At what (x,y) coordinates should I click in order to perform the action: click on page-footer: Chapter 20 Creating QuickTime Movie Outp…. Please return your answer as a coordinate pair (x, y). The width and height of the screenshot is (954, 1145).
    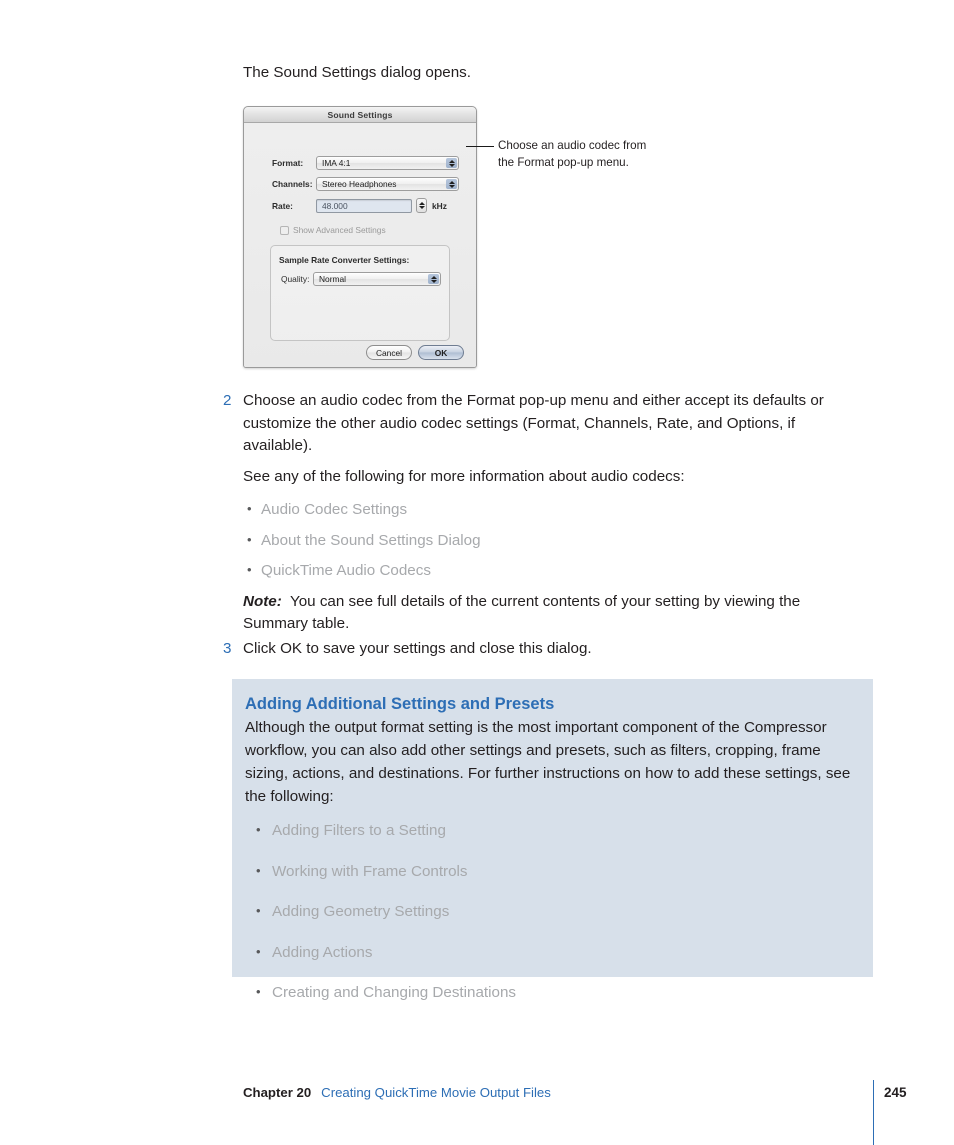
    Looking at the image, I should click on (563, 1092).